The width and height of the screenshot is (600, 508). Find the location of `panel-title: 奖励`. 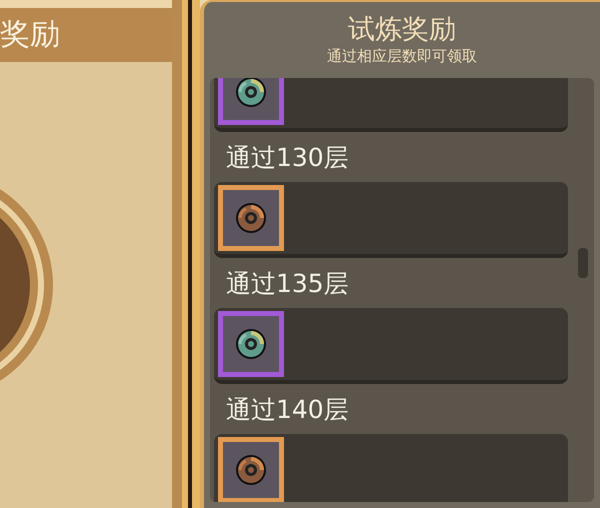

panel-title: 奖励 is located at coordinates (30, 35).